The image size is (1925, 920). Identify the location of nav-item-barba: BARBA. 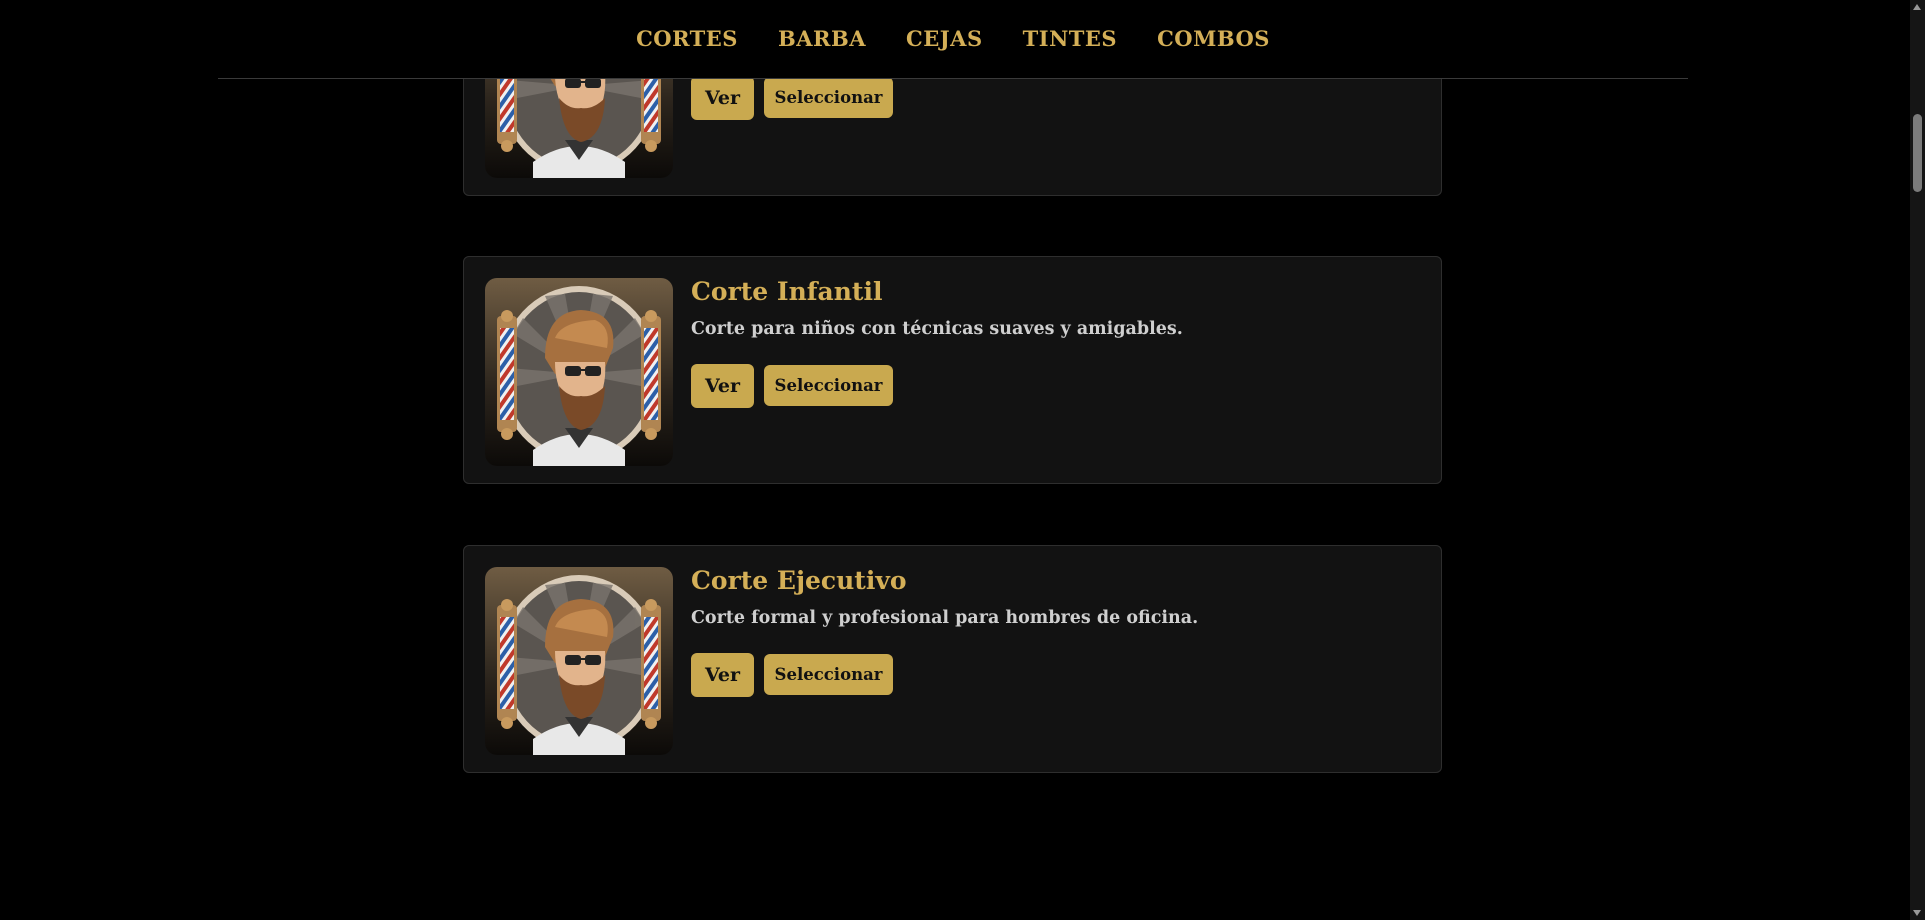
(822, 38).